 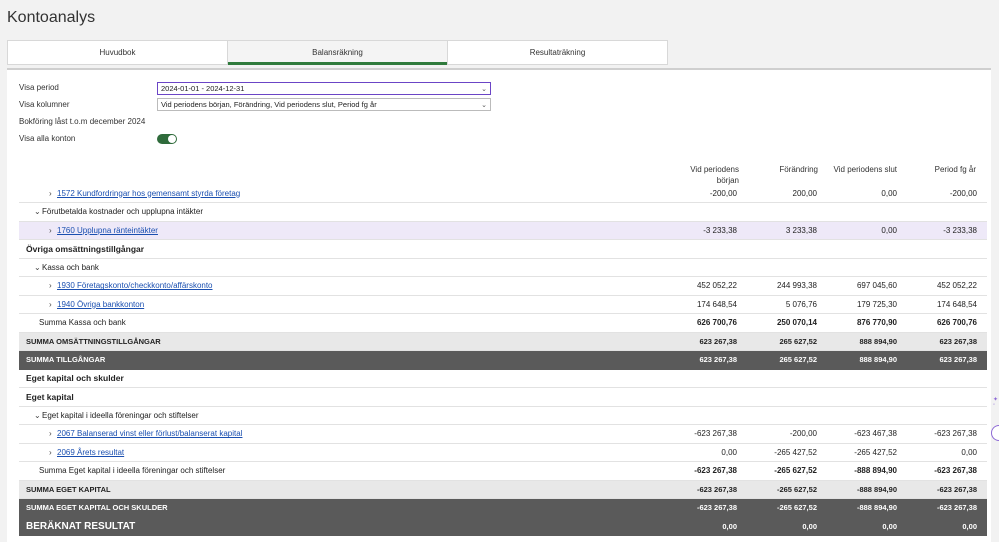 I want to click on page-title: Kontoanalys, so click(x=51, y=17).